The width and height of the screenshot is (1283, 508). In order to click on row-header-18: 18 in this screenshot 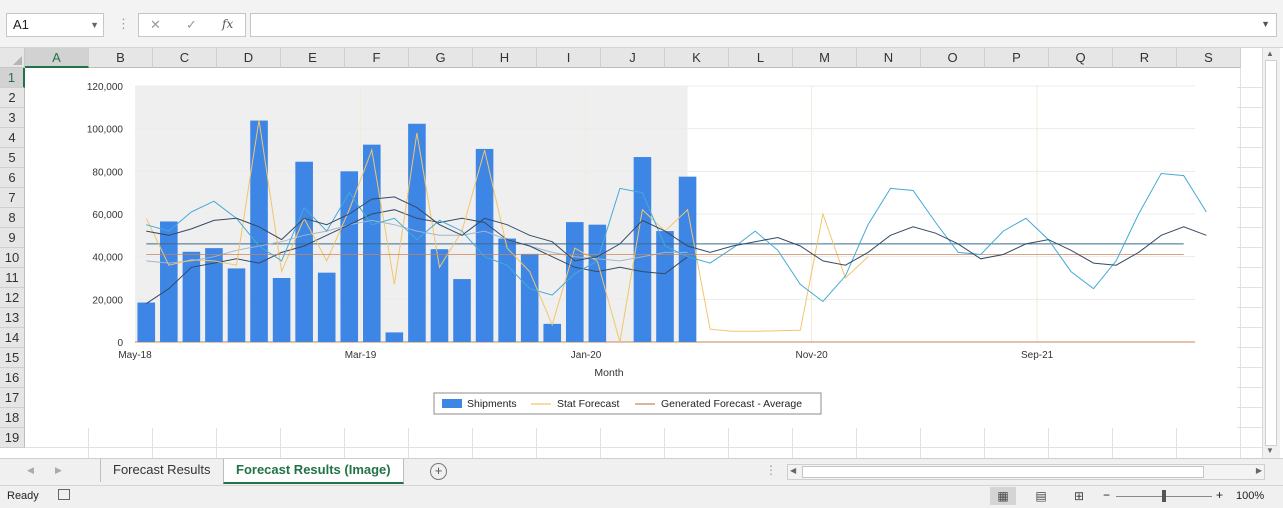, I will do `click(12, 418)`.